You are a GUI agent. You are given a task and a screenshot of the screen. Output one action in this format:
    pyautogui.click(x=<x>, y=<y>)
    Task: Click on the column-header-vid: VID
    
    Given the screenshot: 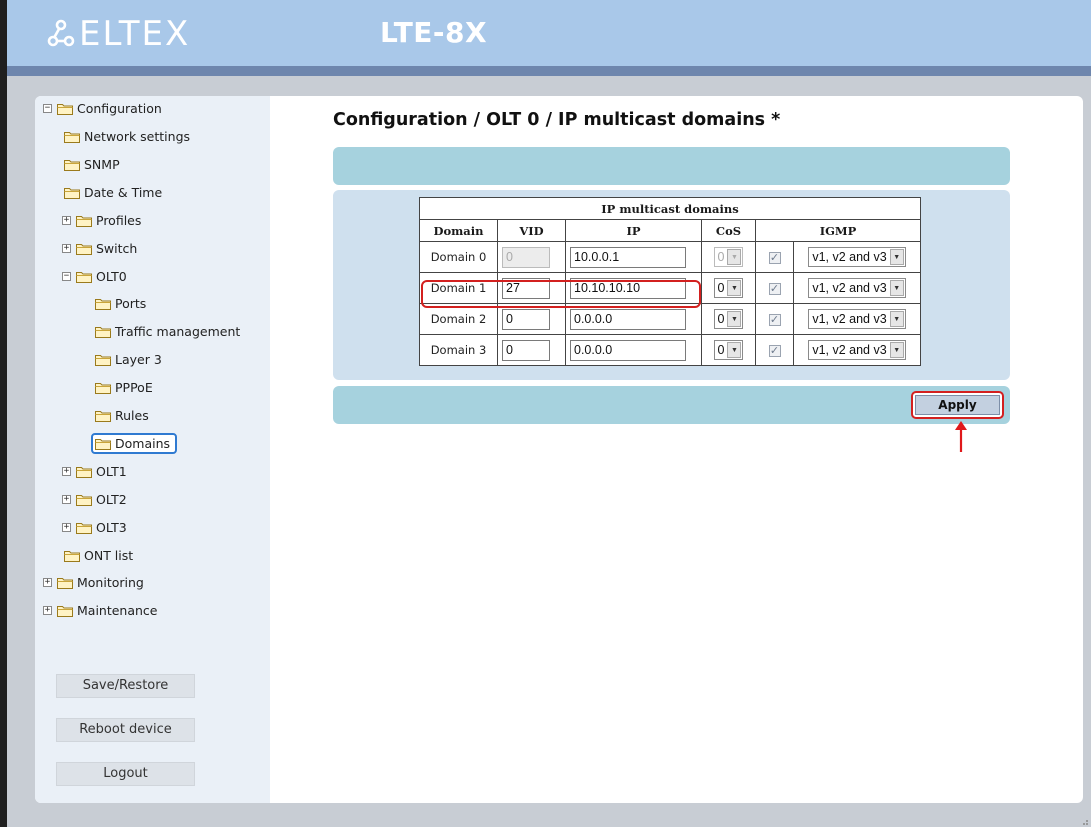 What is the action you would take?
    pyautogui.click(x=531, y=230)
    